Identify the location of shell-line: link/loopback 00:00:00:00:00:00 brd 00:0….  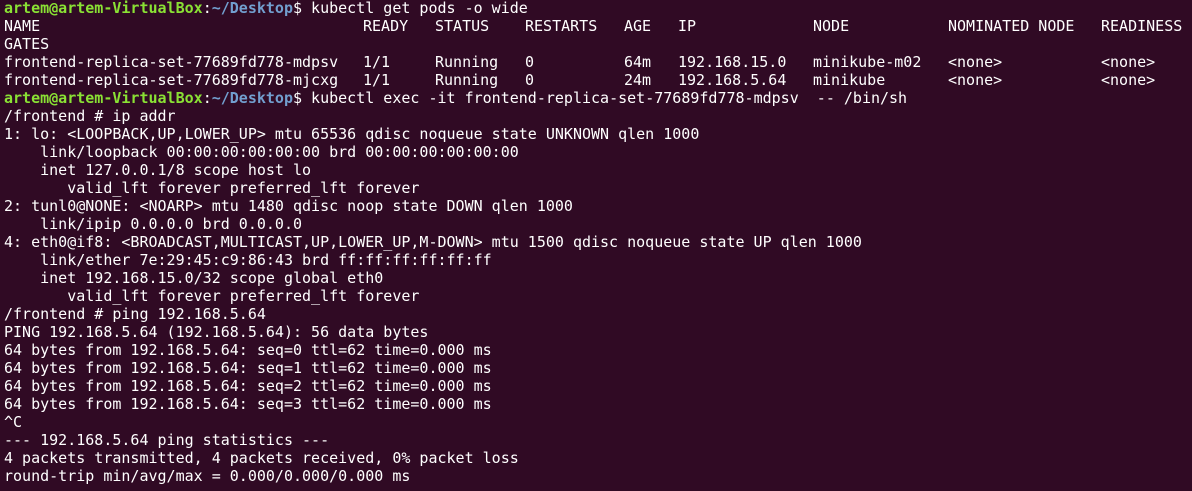
(261, 152).